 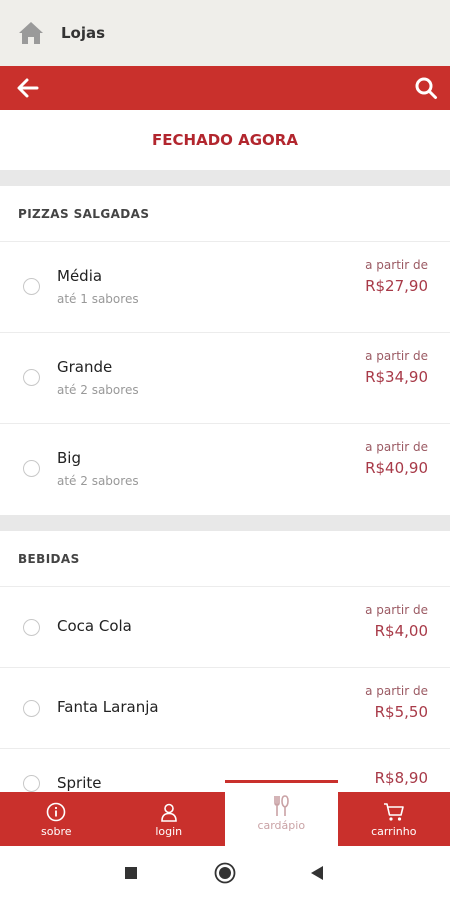 What do you see at coordinates (394, 831) in the screenshot?
I see `tab-label: carrinho` at bounding box center [394, 831].